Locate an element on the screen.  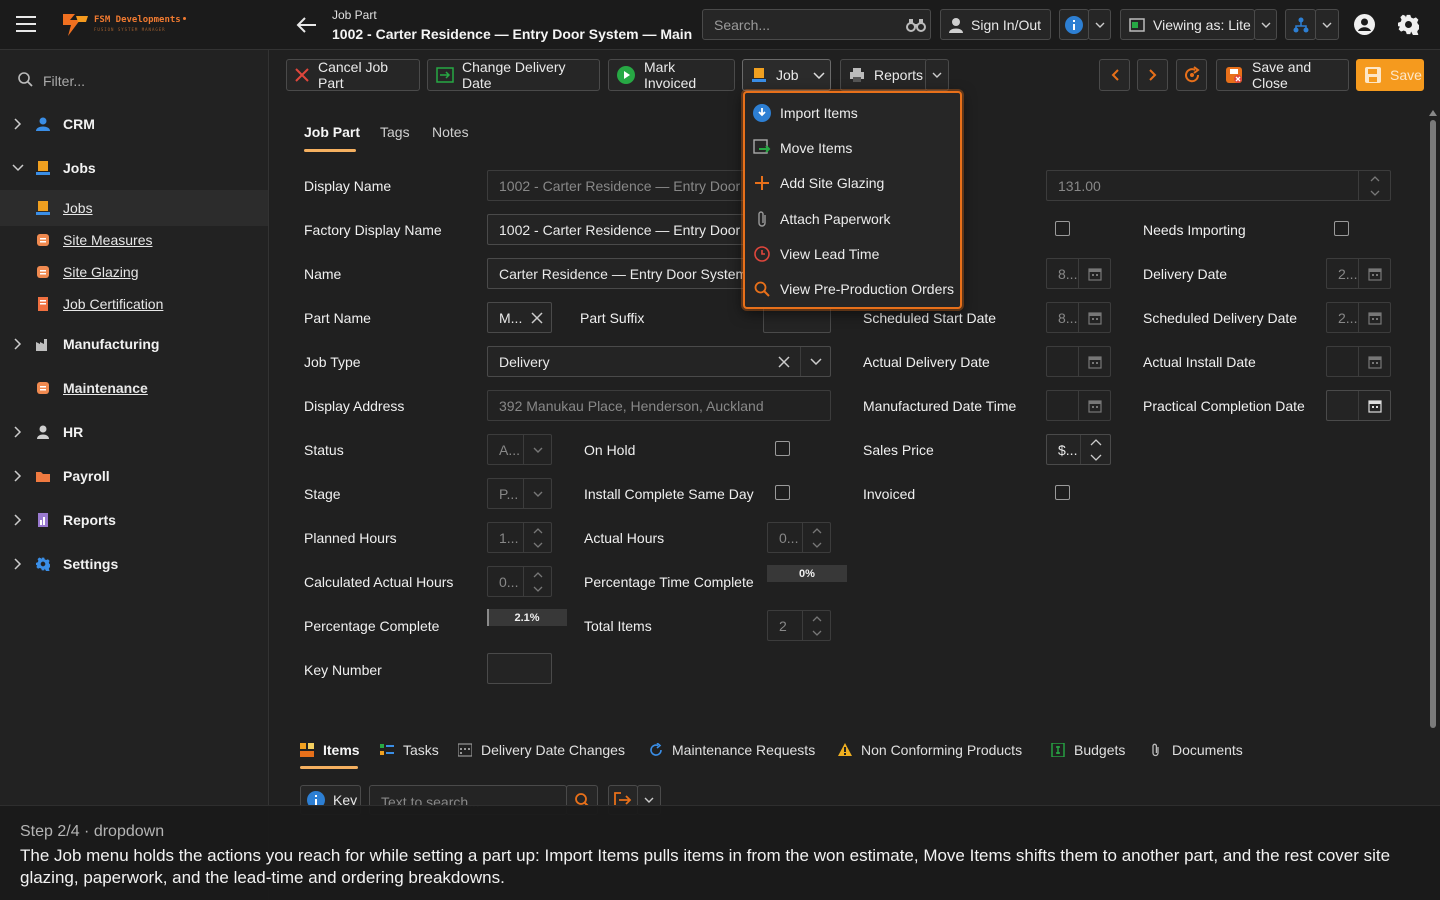
invoiced-checkbox is located at coordinates (1062, 492).